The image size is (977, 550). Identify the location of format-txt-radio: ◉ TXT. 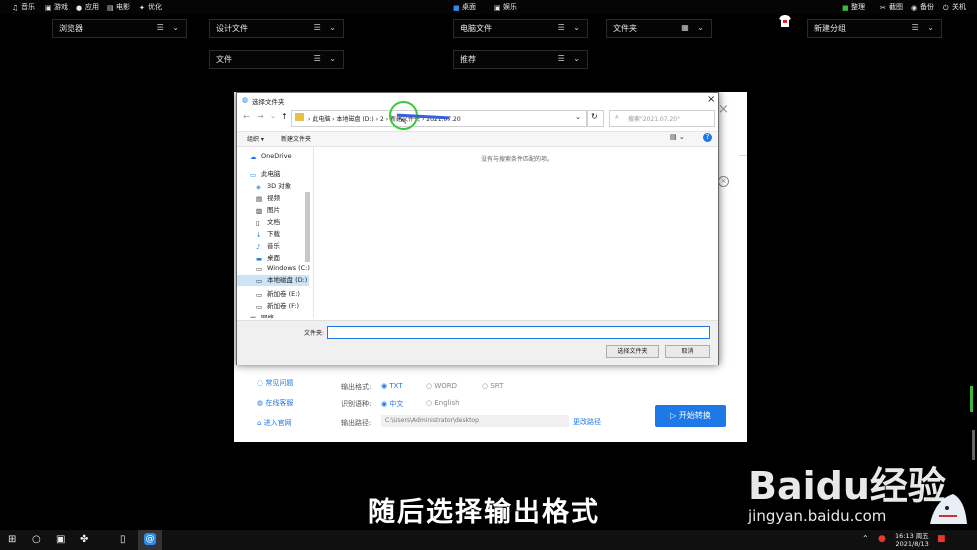
(392, 386).